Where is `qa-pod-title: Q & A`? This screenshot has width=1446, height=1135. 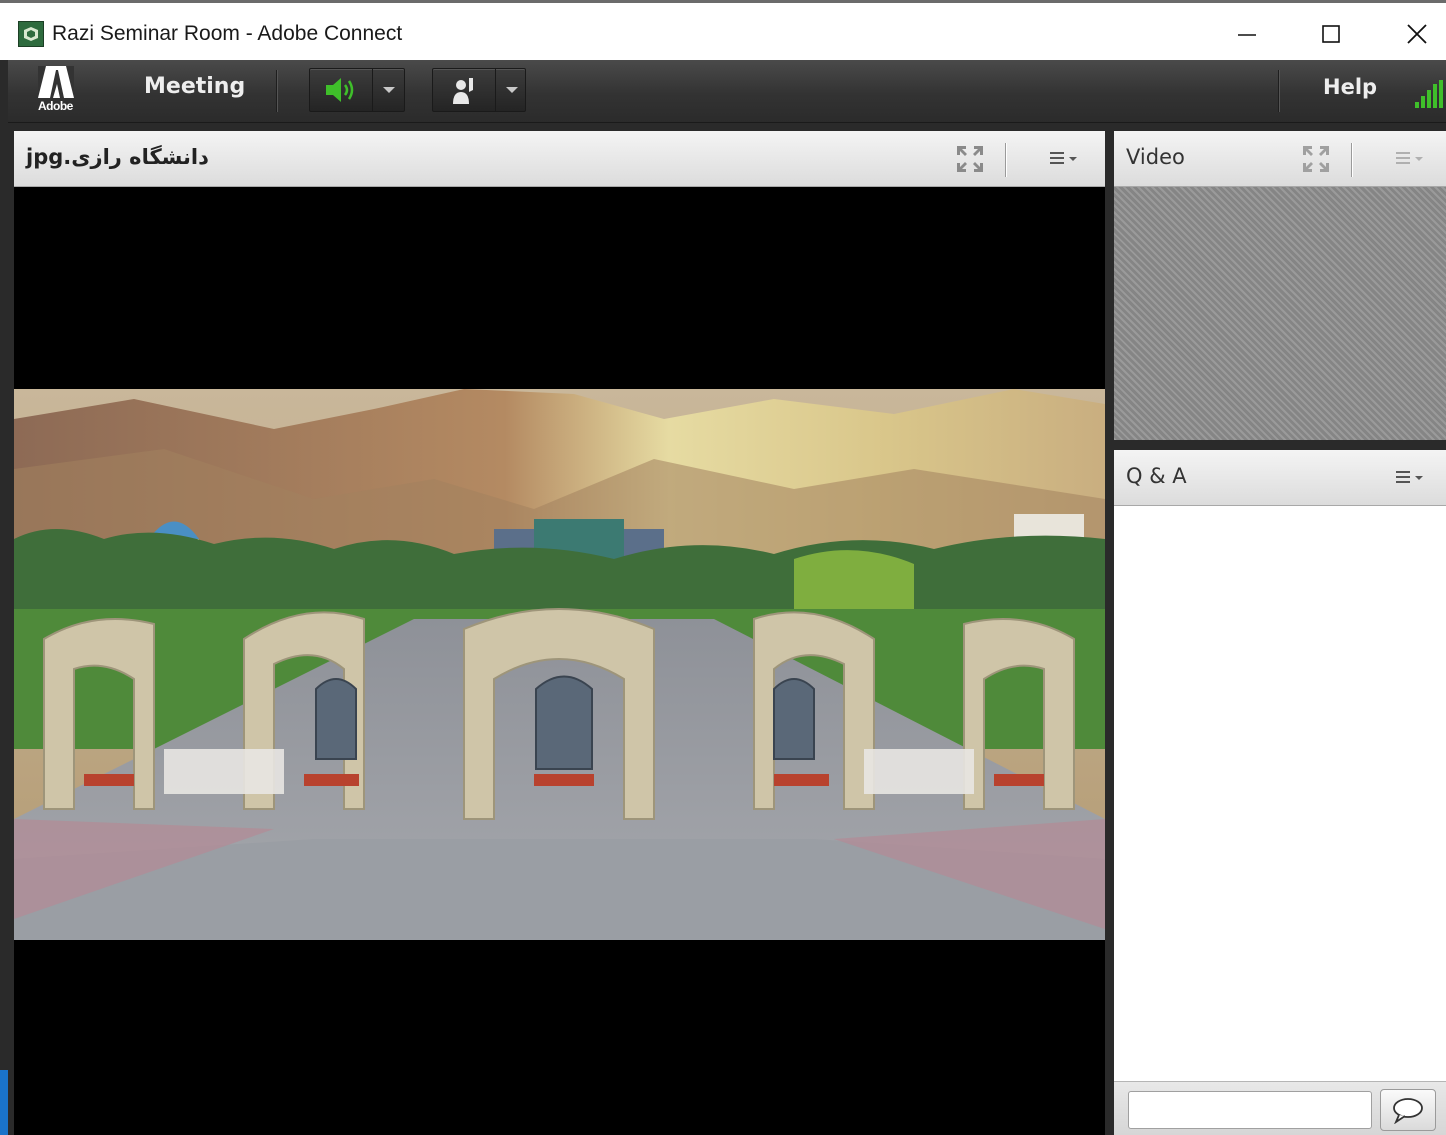 qa-pod-title: Q & A is located at coordinates (1156, 476).